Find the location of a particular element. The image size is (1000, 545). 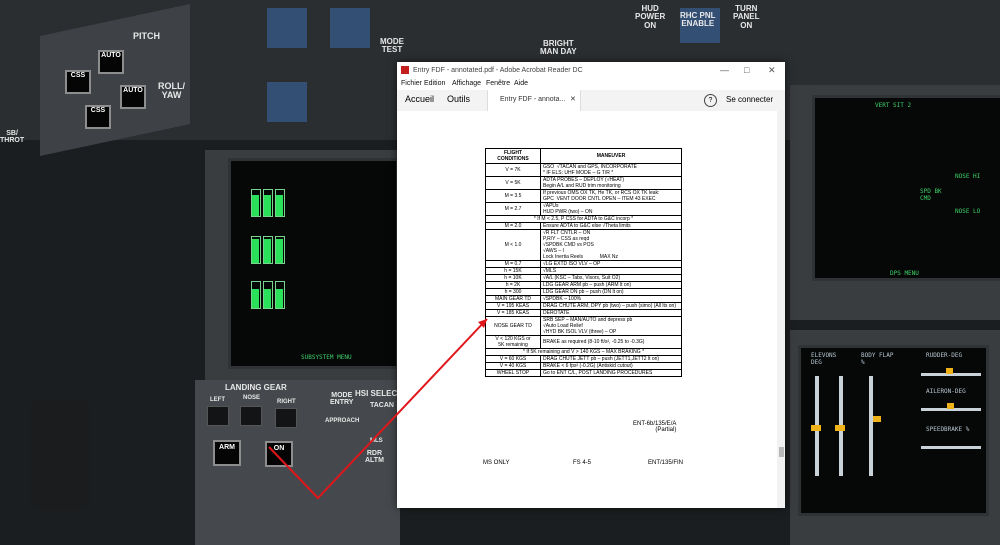

help-icon: ? is located at coordinates (710, 100).